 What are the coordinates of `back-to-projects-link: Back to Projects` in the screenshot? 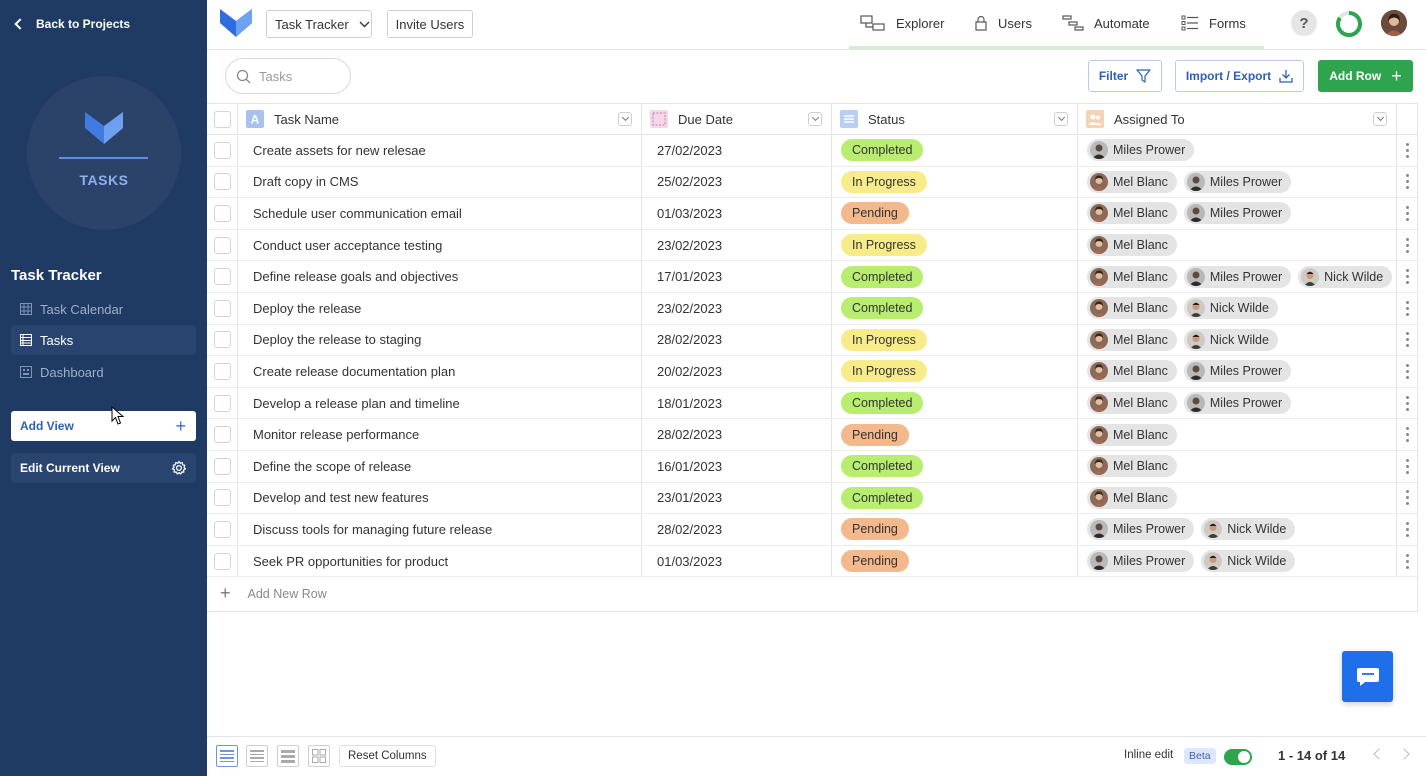 It's located at (71, 24).